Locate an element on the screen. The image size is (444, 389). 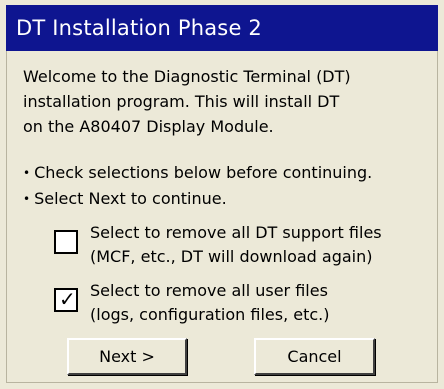
option-label-line: Select to remove all user files is located at coordinates (209, 290).